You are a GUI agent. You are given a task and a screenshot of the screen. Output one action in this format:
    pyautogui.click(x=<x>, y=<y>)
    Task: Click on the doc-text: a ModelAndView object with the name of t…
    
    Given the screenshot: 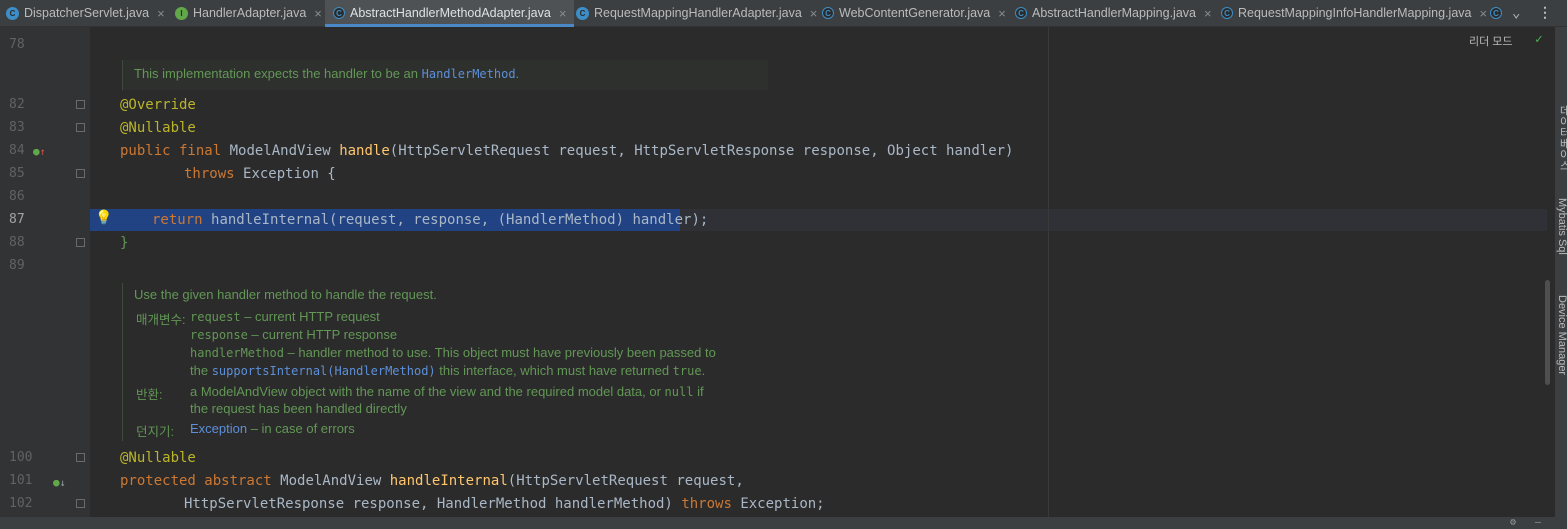 What is the action you would take?
    pyautogui.click(x=427, y=391)
    